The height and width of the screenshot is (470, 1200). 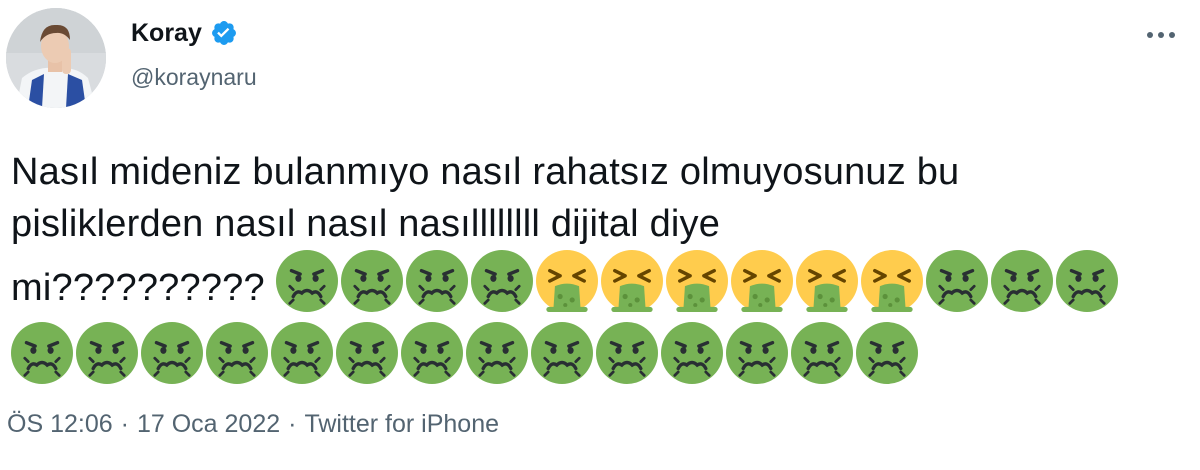 What do you see at coordinates (194, 77) in the screenshot?
I see `author-handle: @koraynaru` at bounding box center [194, 77].